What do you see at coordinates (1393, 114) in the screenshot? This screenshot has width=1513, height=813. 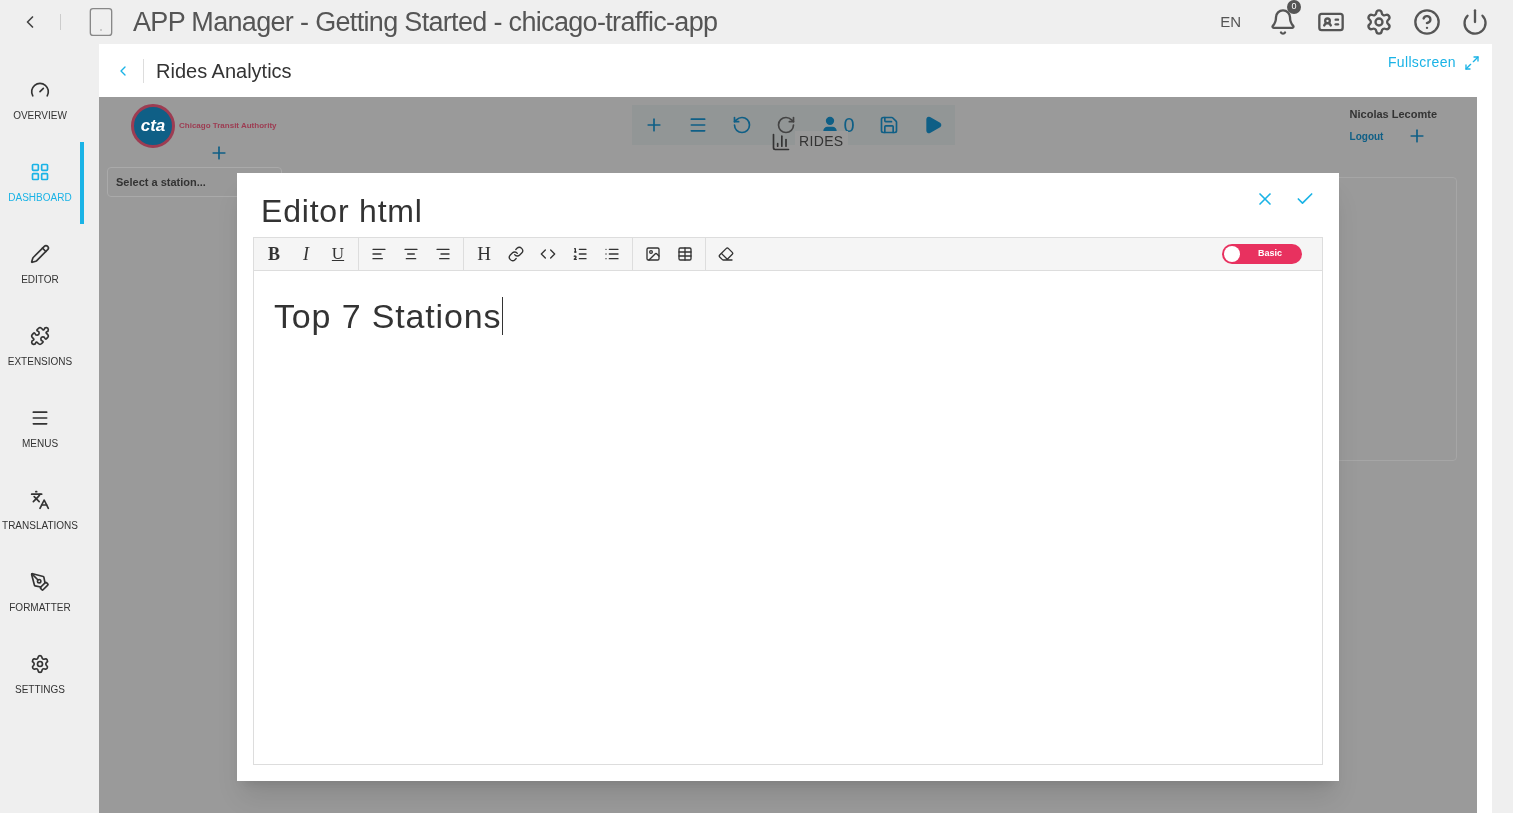 I see `user-name: Nicolas Lecomte` at bounding box center [1393, 114].